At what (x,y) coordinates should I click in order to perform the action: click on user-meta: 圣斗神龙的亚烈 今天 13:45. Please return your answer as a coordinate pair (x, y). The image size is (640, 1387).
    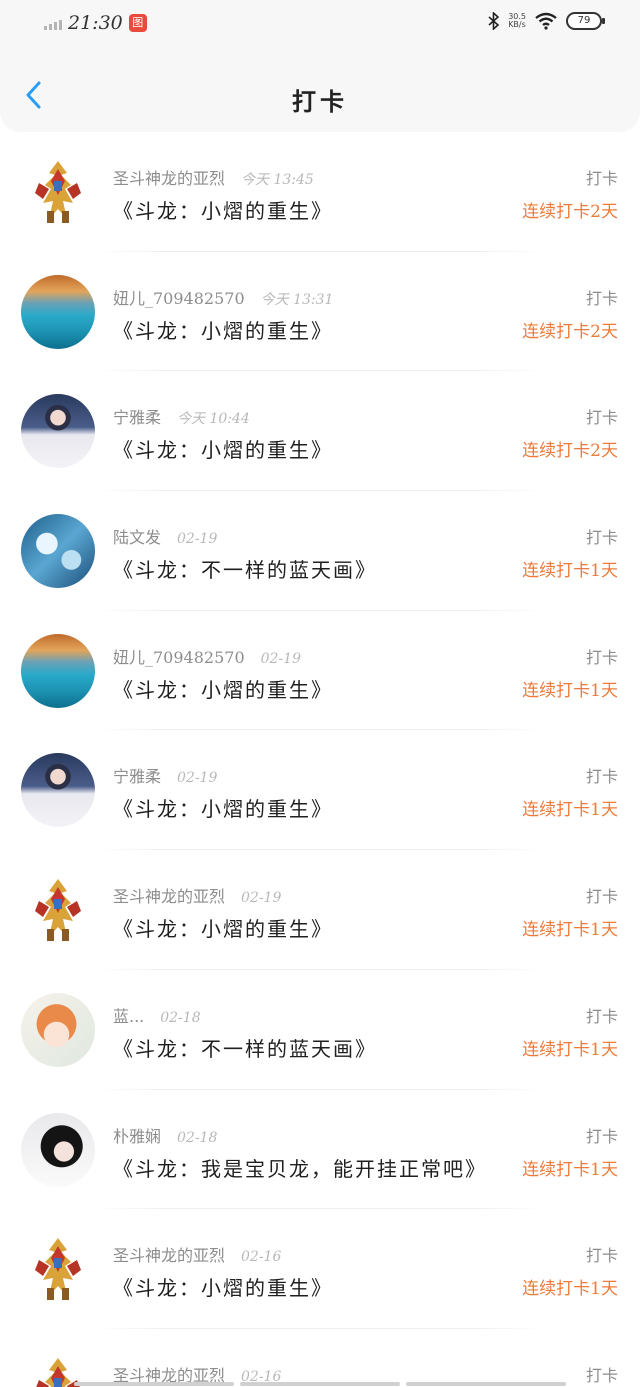
    Looking at the image, I should click on (213, 177).